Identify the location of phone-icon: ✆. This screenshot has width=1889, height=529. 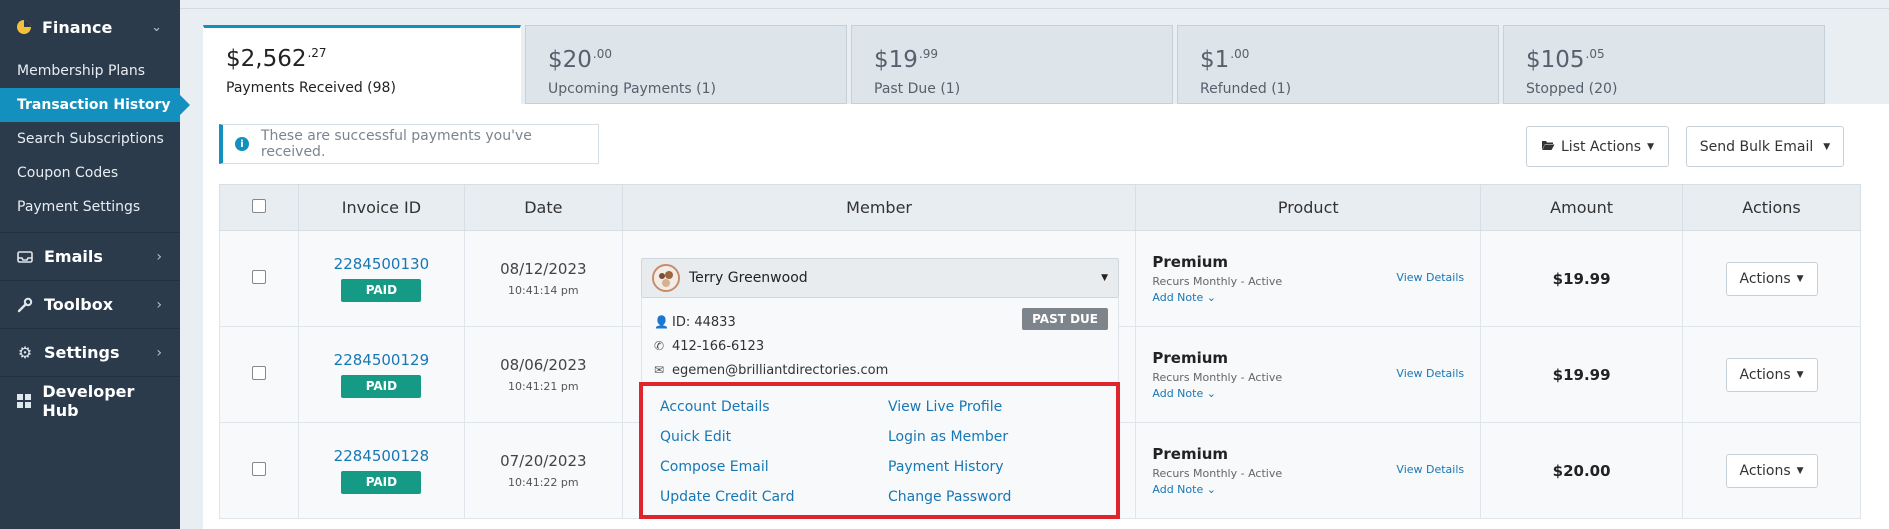
(659, 346).